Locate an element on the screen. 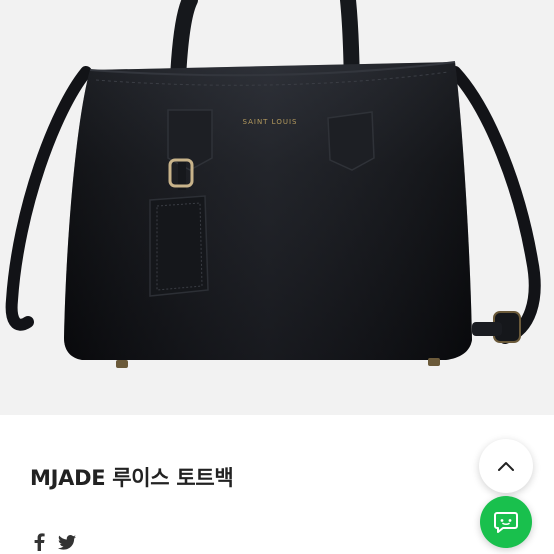  chevron-up-icon is located at coordinates (506, 466).